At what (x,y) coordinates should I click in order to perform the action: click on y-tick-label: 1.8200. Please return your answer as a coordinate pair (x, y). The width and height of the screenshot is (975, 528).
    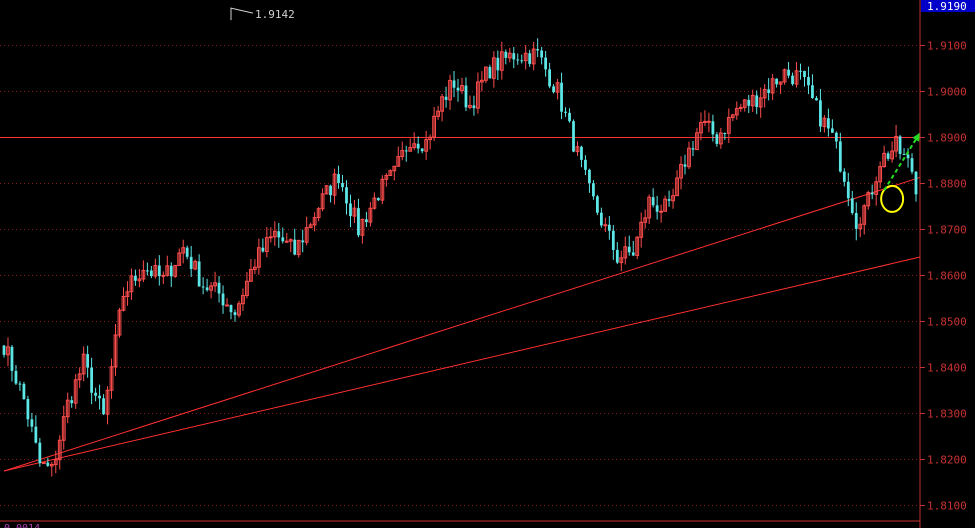
    Looking at the image, I should click on (947, 460).